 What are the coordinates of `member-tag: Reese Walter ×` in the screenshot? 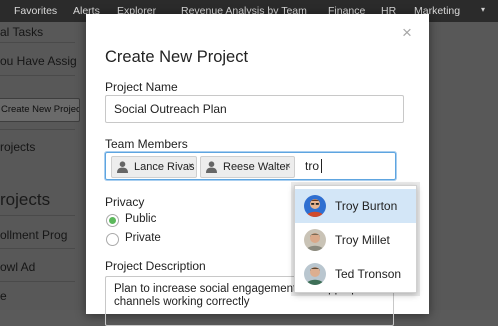 It's located at (247, 167).